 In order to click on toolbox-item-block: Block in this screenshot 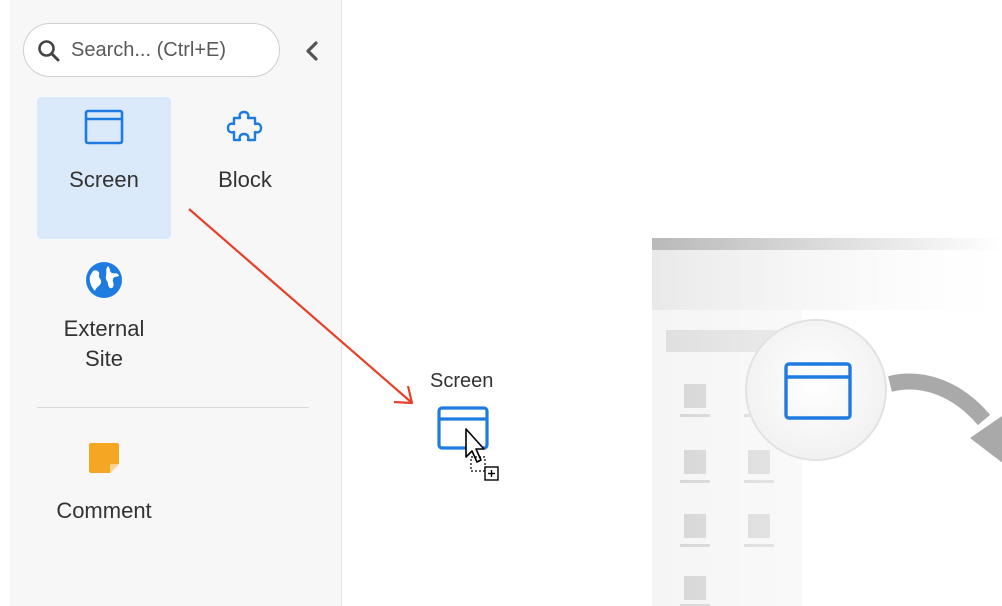, I will do `click(245, 168)`.